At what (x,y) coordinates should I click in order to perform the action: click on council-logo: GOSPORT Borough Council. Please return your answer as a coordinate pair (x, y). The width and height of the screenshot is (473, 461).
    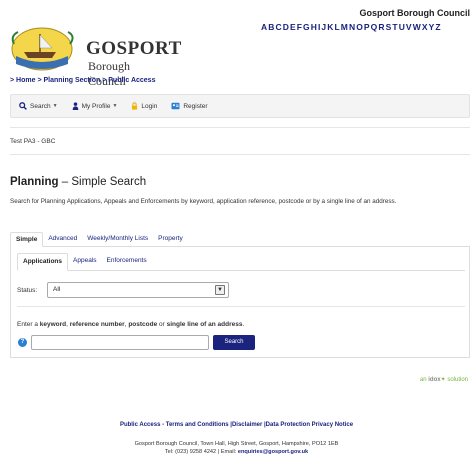
    Looking at the image, I should click on (95, 57).